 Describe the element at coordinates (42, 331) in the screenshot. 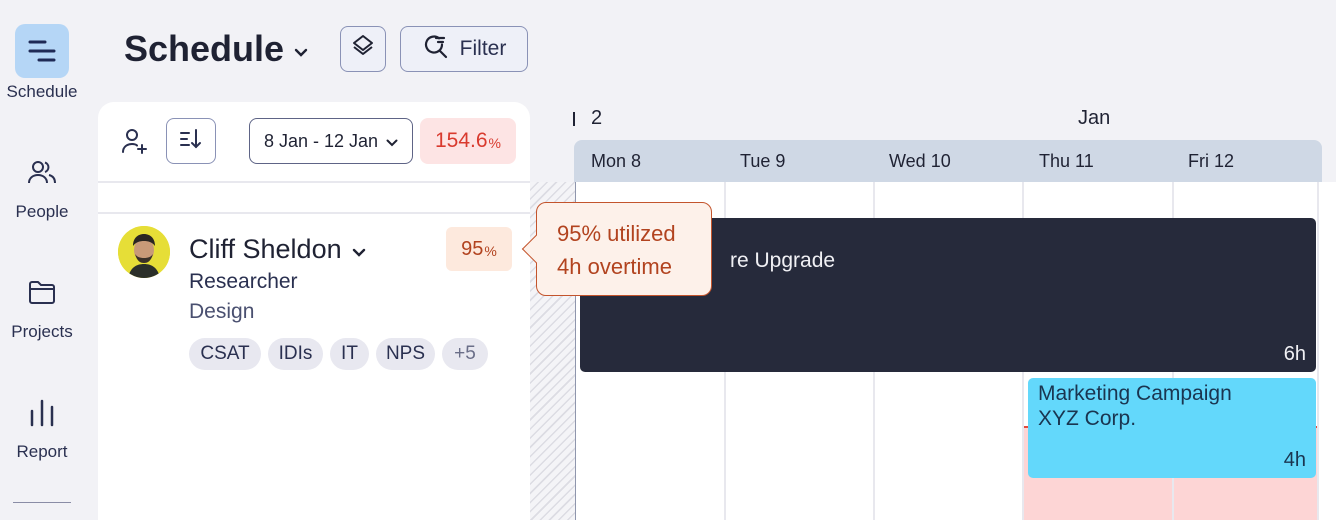

I see `nav-label: Projects` at that location.